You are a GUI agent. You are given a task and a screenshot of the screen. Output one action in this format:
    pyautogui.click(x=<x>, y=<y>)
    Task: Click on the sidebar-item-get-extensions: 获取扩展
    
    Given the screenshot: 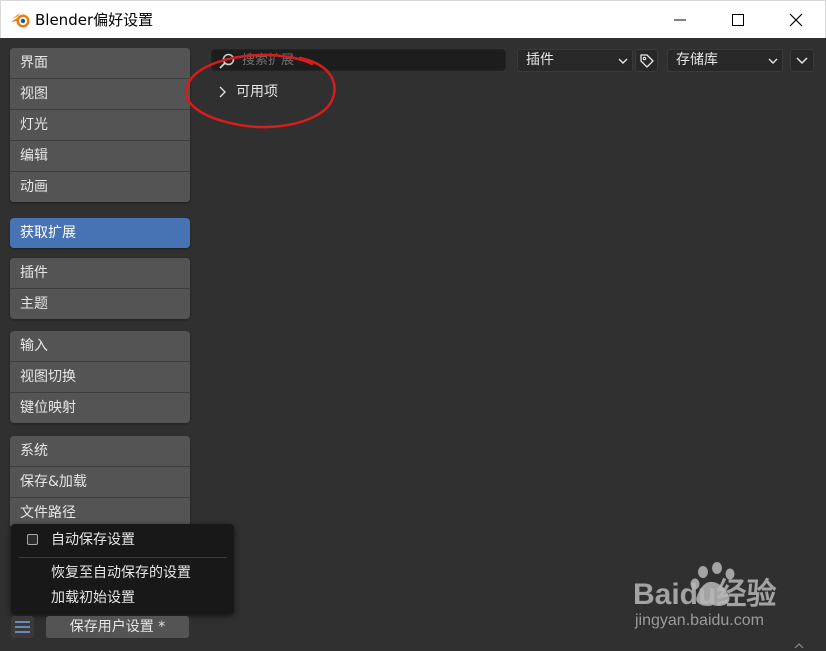 What is the action you would take?
    pyautogui.click(x=100, y=233)
    